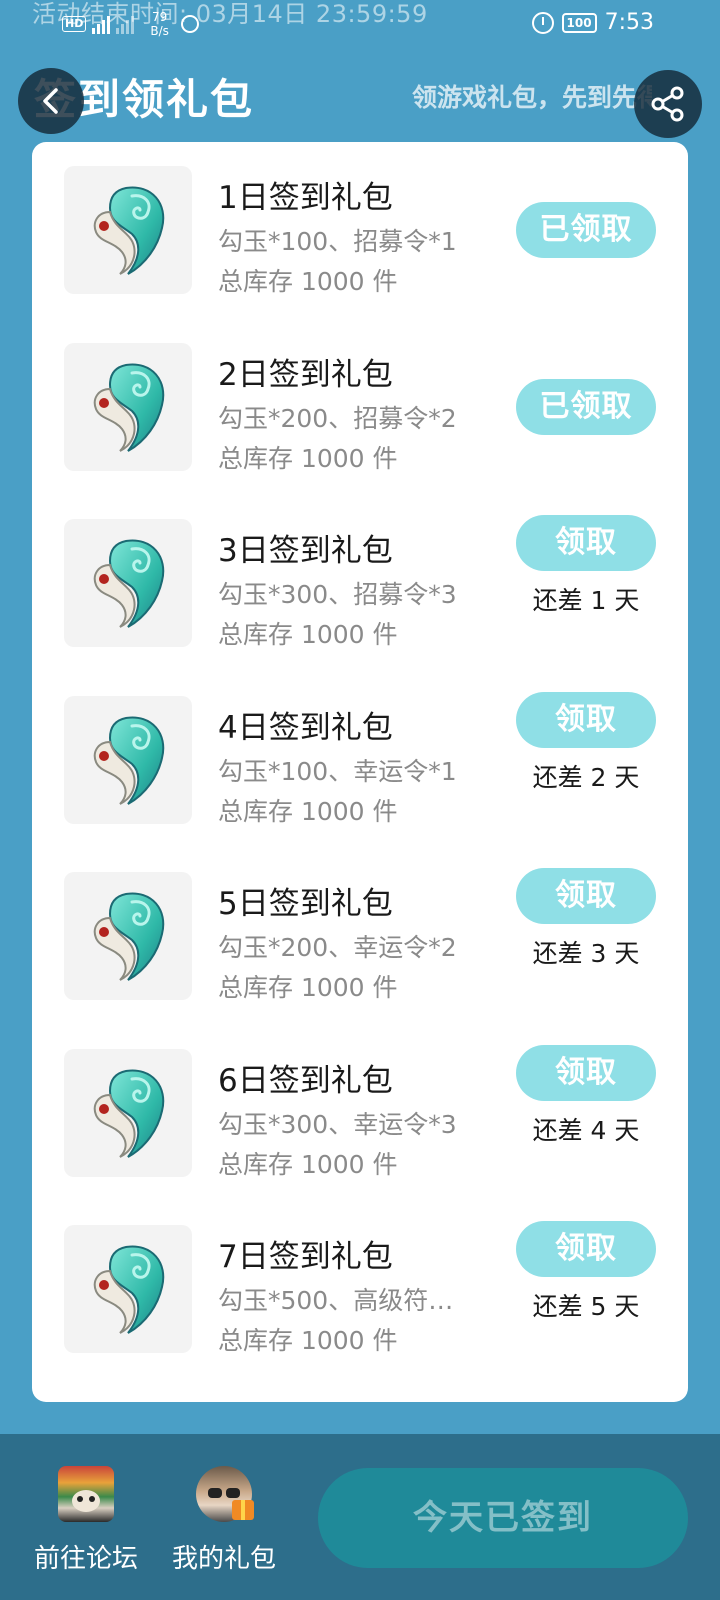 The image size is (720, 1600). I want to click on my-gifts-label: 我的礼包, so click(223, 1559).